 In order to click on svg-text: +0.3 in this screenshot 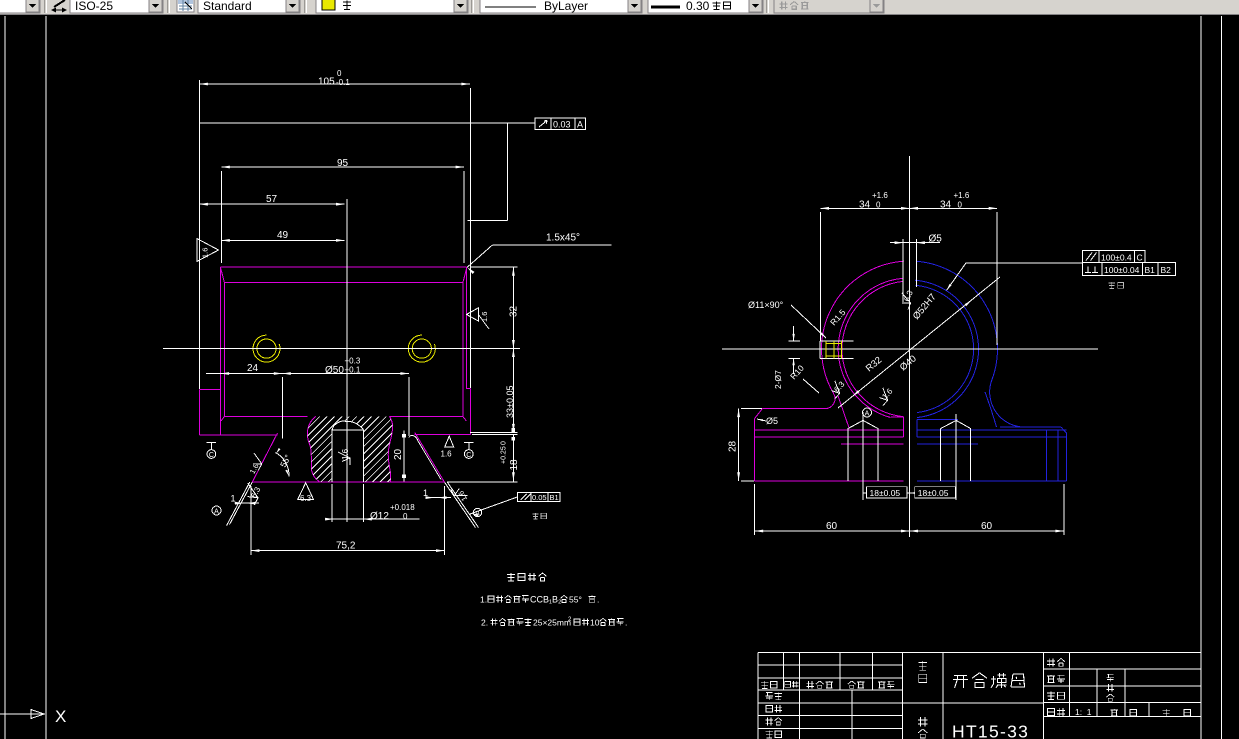, I will do `click(353, 361)`.